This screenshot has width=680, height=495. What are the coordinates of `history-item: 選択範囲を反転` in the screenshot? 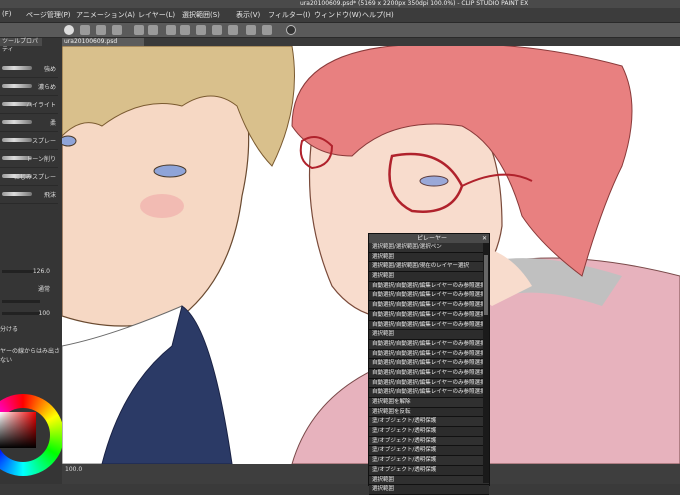 It's located at (429, 412).